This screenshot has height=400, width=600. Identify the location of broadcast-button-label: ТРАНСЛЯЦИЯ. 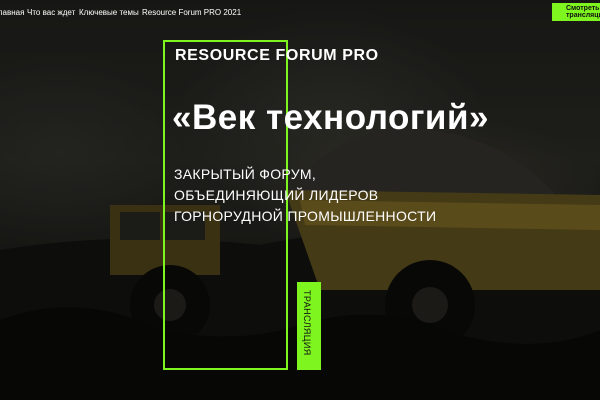
(307, 323).